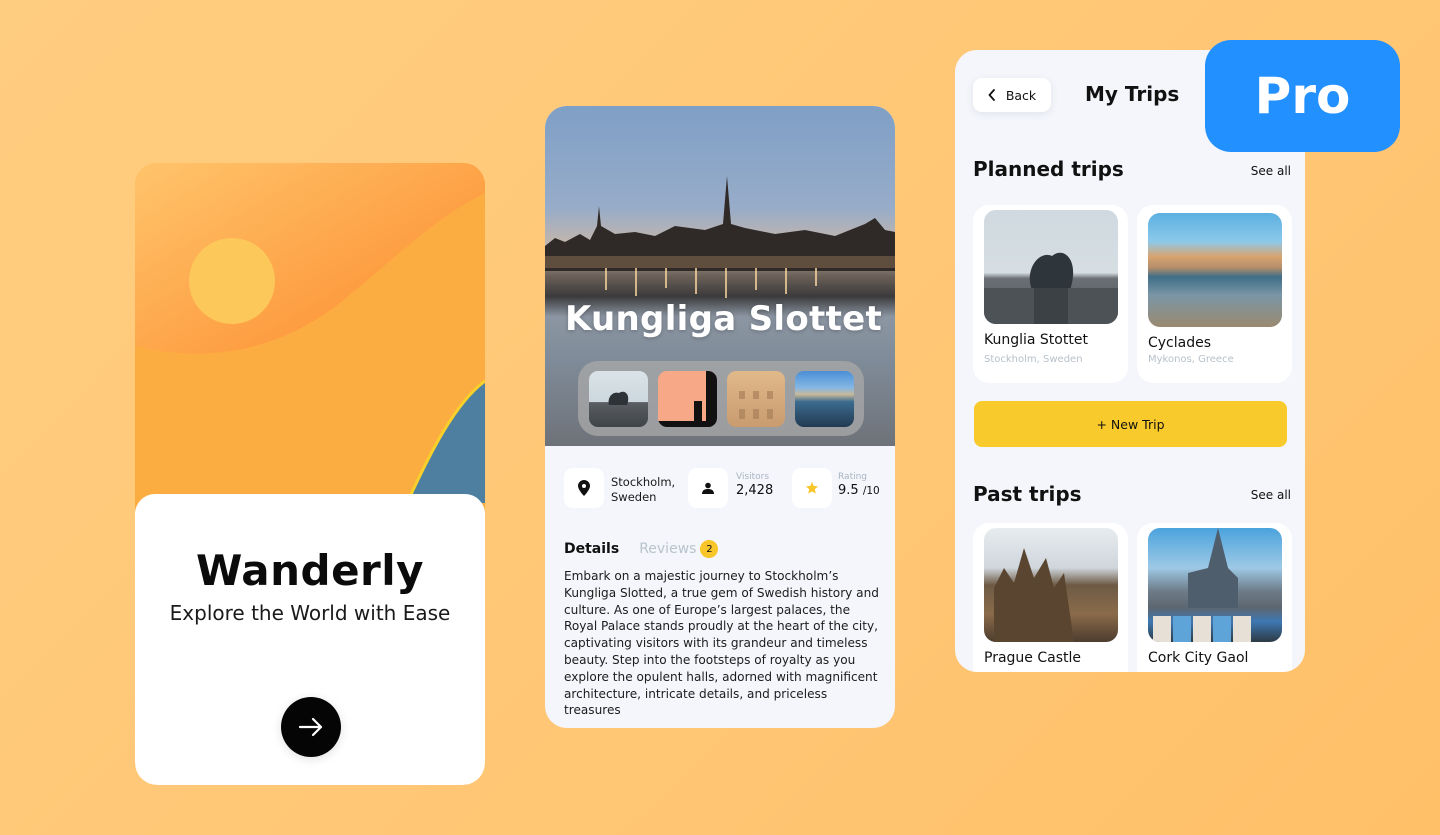  Describe the element at coordinates (1132, 94) in the screenshot. I see `page-title: My Trips` at that location.